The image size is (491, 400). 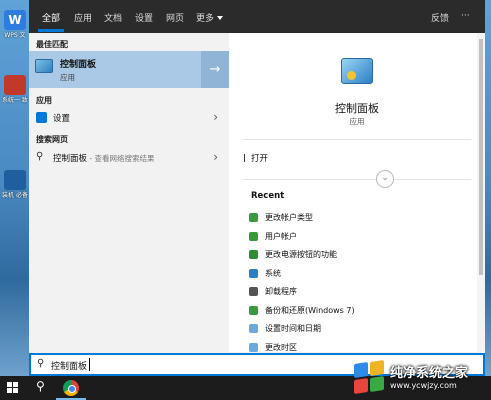 I want to click on recent-item: 设置时间和日期, so click(x=360, y=331).